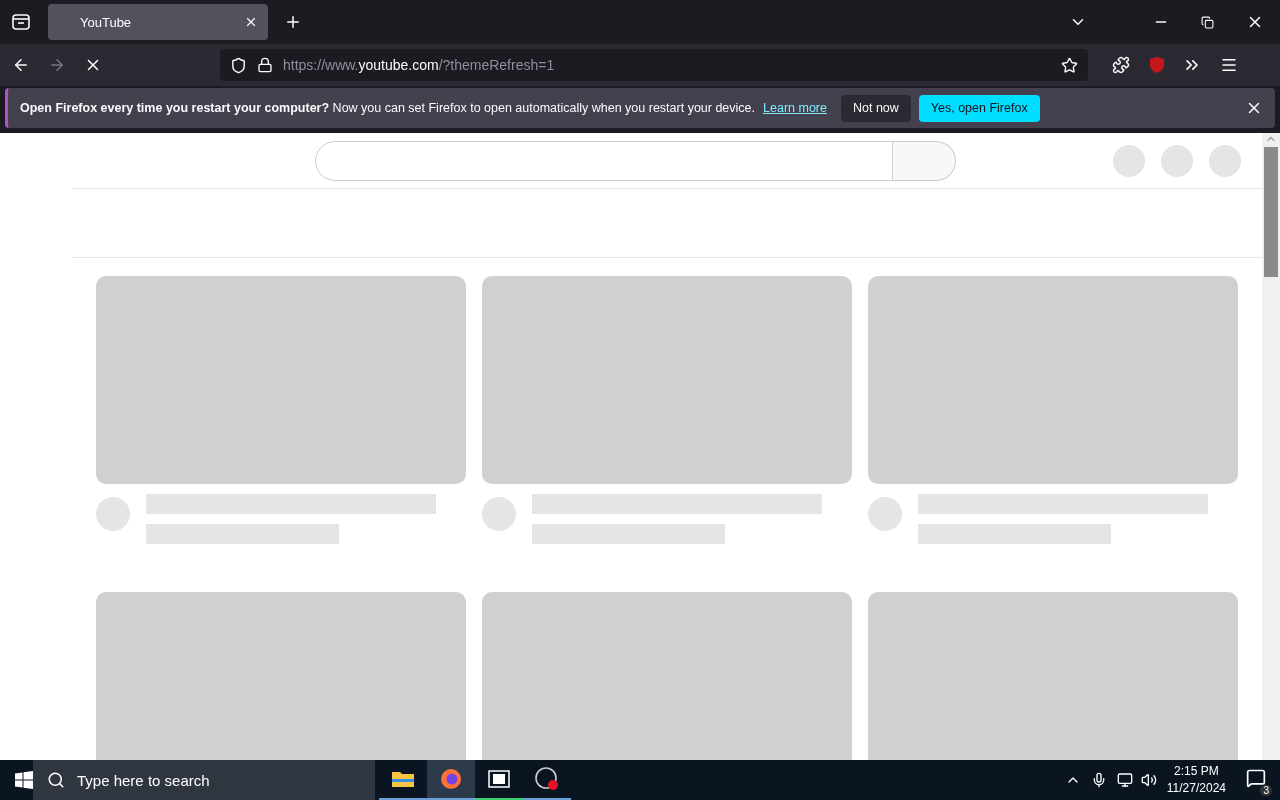 The height and width of the screenshot is (800, 1280). Describe the element at coordinates (451, 780) in the screenshot. I see `firefox-icon` at that location.